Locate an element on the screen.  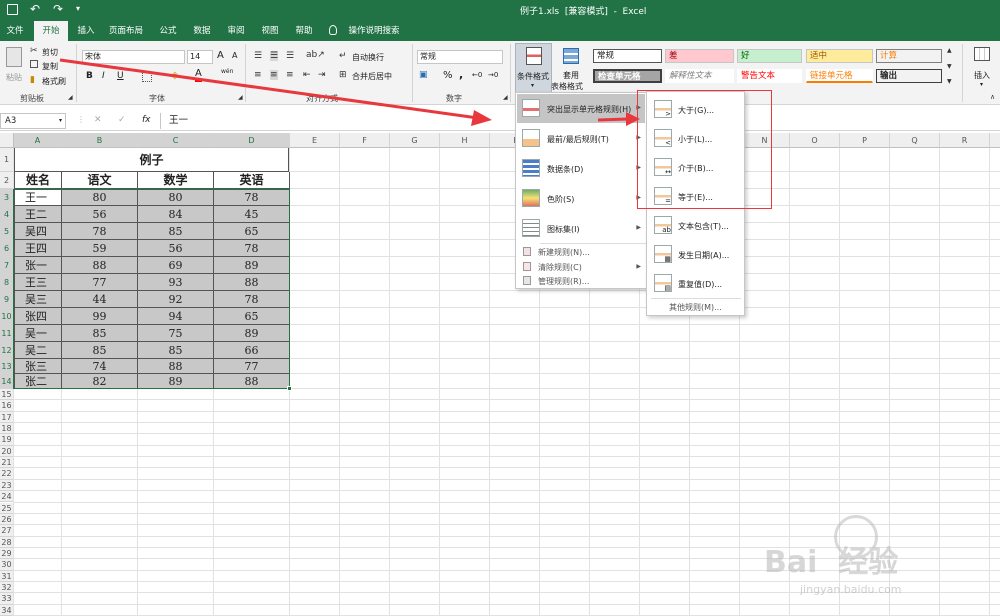
long-red-arrow is located at coordinates (269, 89).